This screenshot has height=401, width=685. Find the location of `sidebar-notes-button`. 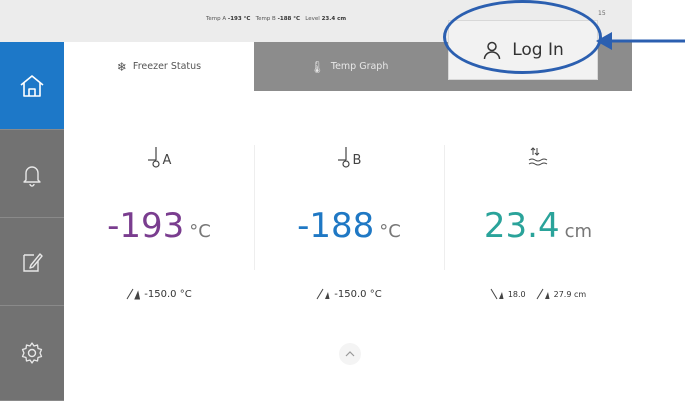

sidebar-notes-button is located at coordinates (32, 262).